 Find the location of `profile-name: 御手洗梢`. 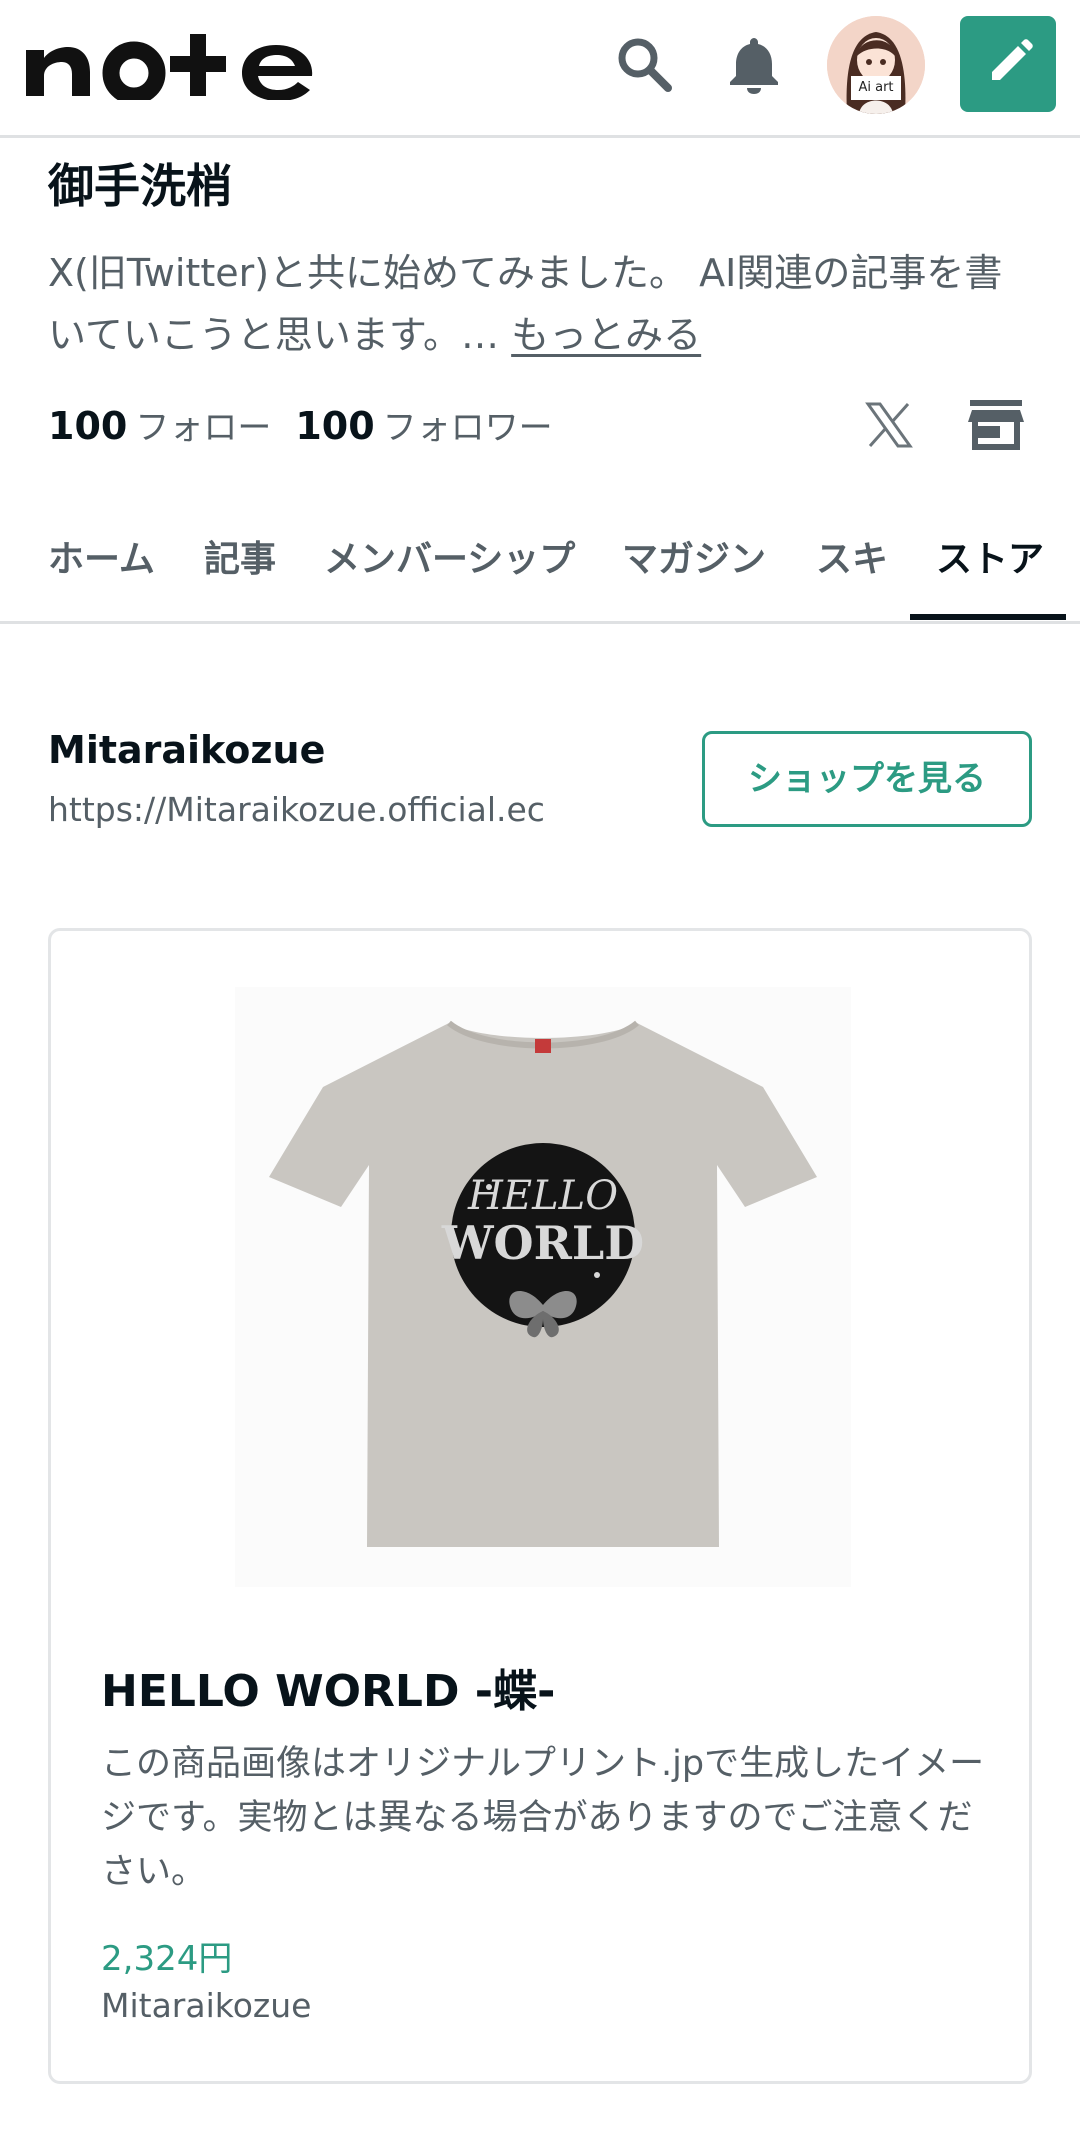

profile-name: 御手洗梢 is located at coordinates (140, 186).